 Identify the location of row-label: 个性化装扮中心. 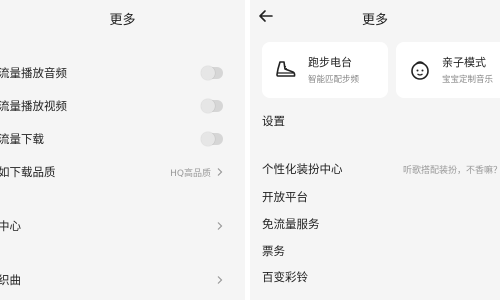
(302, 169).